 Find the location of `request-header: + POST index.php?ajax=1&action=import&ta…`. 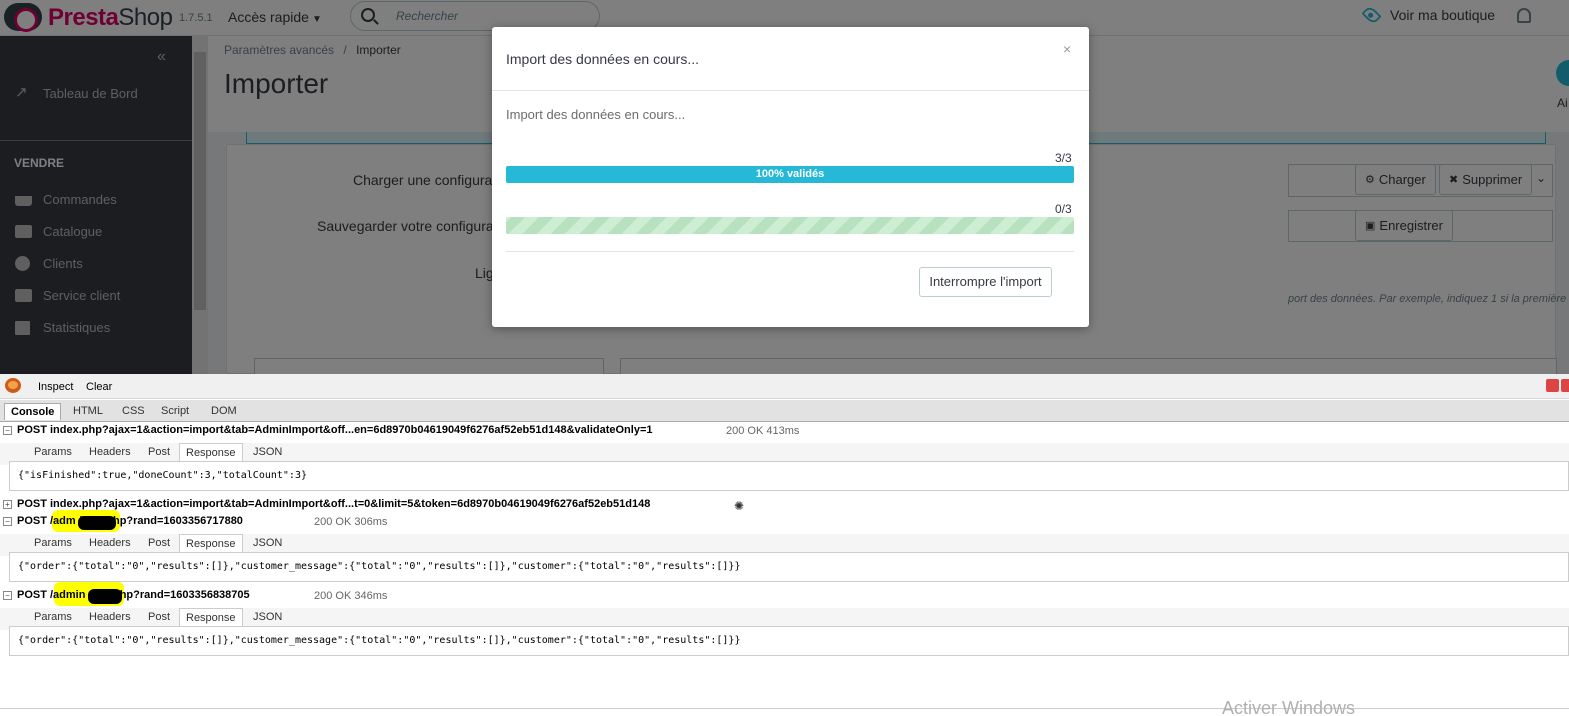

request-header: + POST index.php?ajax=1&action=import&ta… is located at coordinates (784, 505).